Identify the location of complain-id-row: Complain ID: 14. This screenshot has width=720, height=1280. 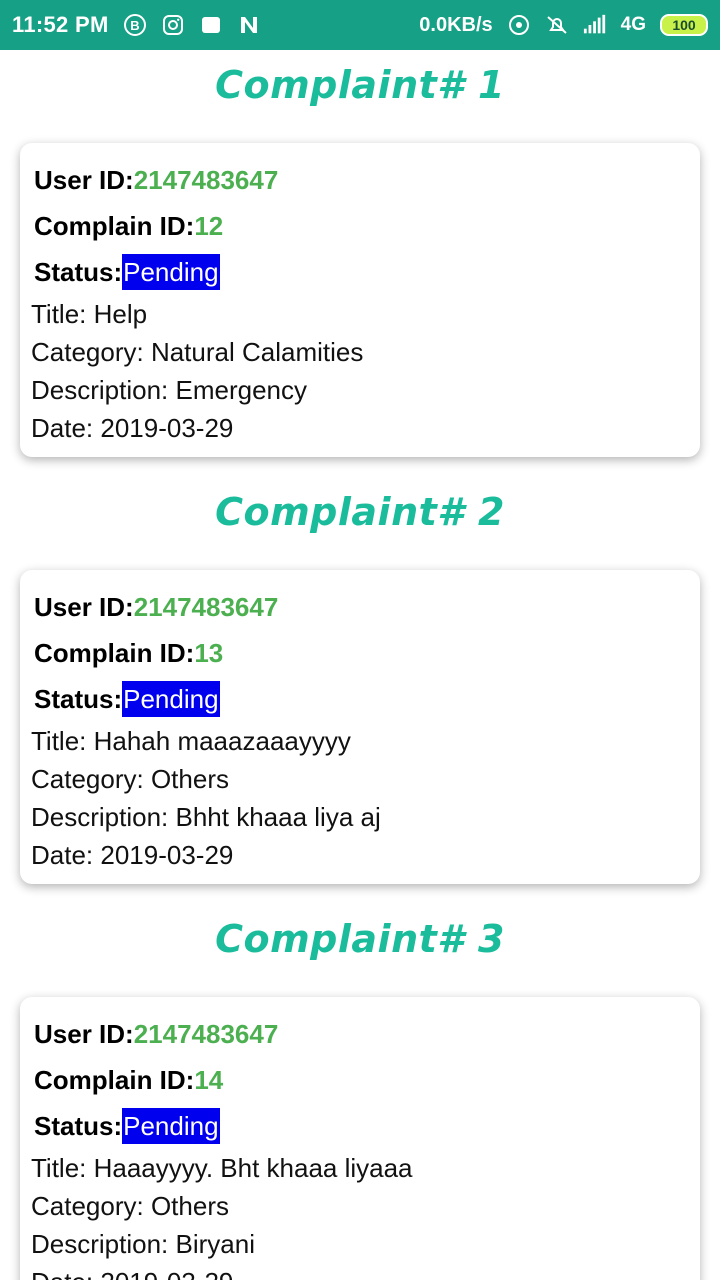
(359, 1080).